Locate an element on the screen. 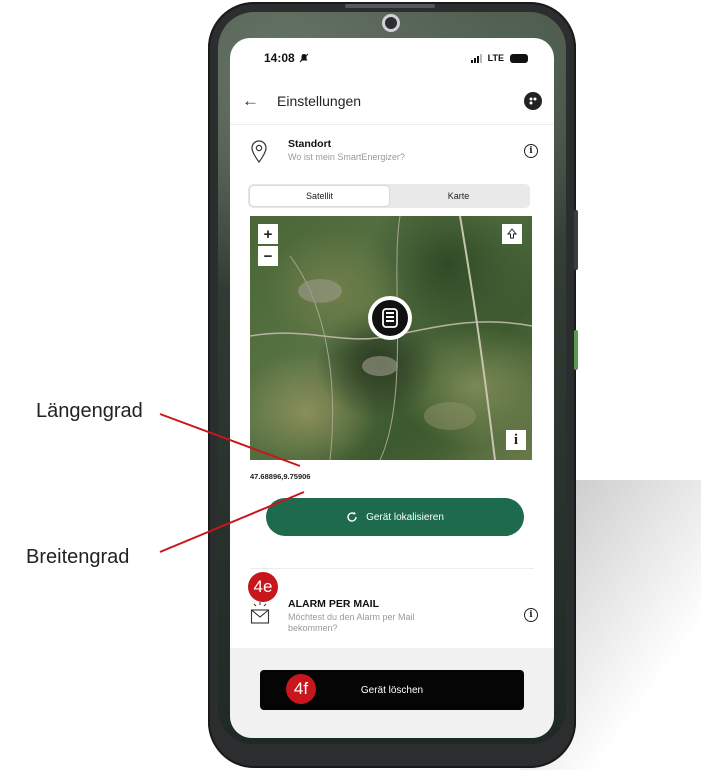 The width and height of the screenshot is (701, 770). satellite-map: + − i is located at coordinates (391, 338).